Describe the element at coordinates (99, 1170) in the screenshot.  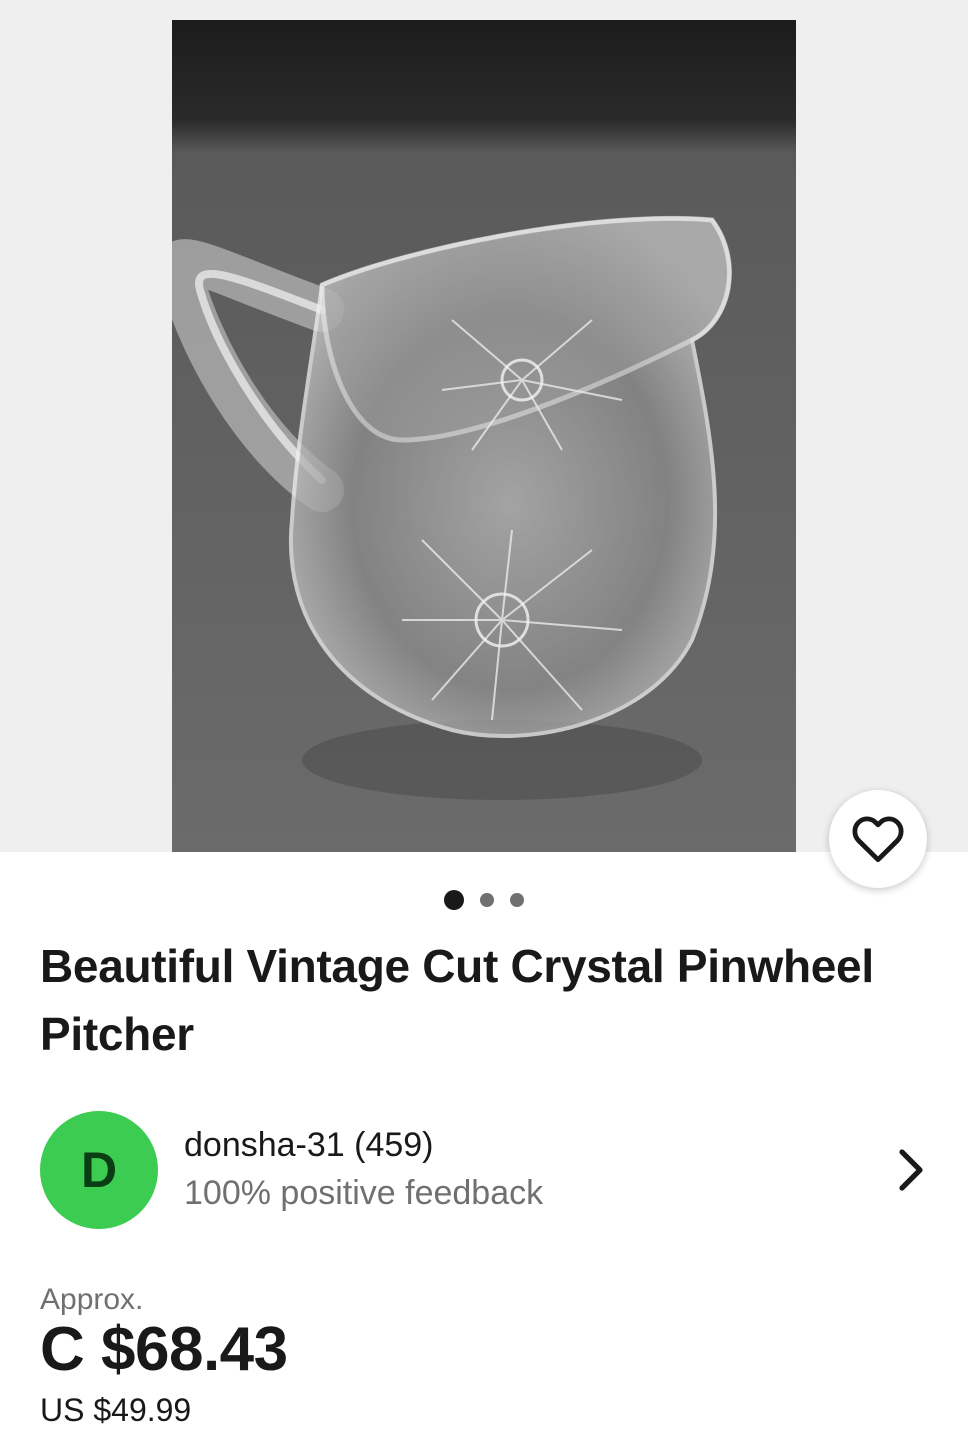
I see `seller-avatar: D` at that location.